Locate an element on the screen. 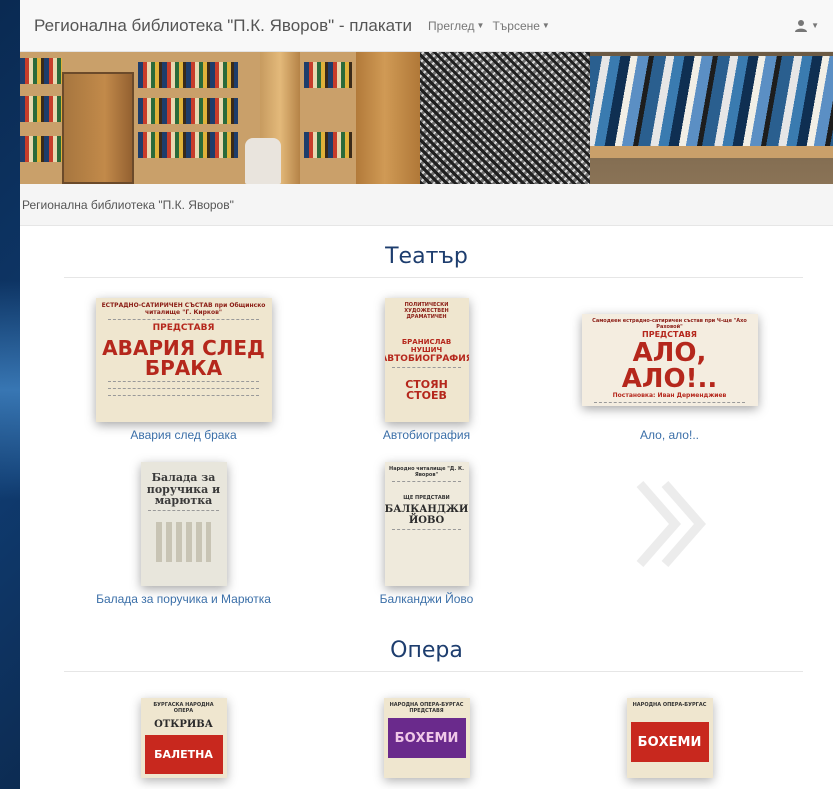  poster-item: БУРГАСКА НАРОДНА ОПЕРА ОТКРИВА БАЛЕТНА is located at coordinates (183, 738).